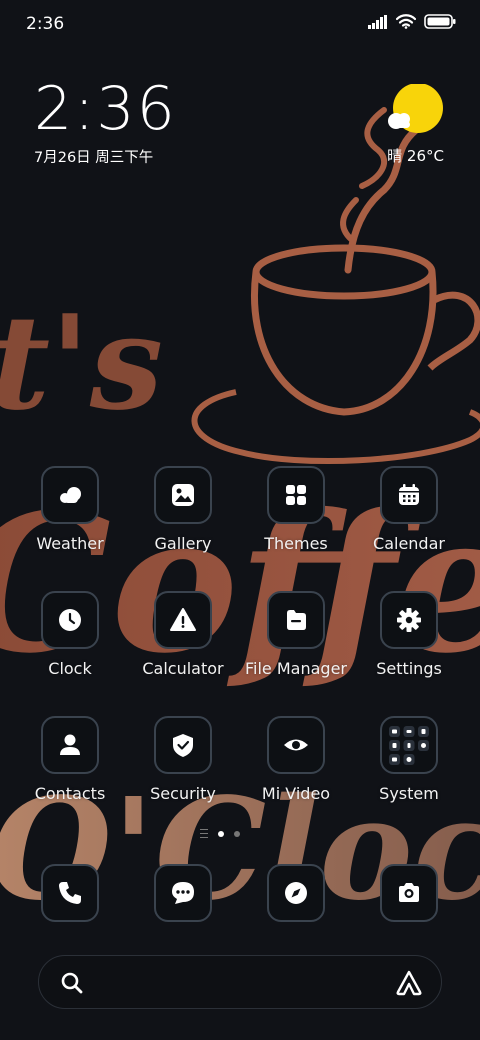  What do you see at coordinates (183, 745) in the screenshot?
I see `security-icon` at bounding box center [183, 745].